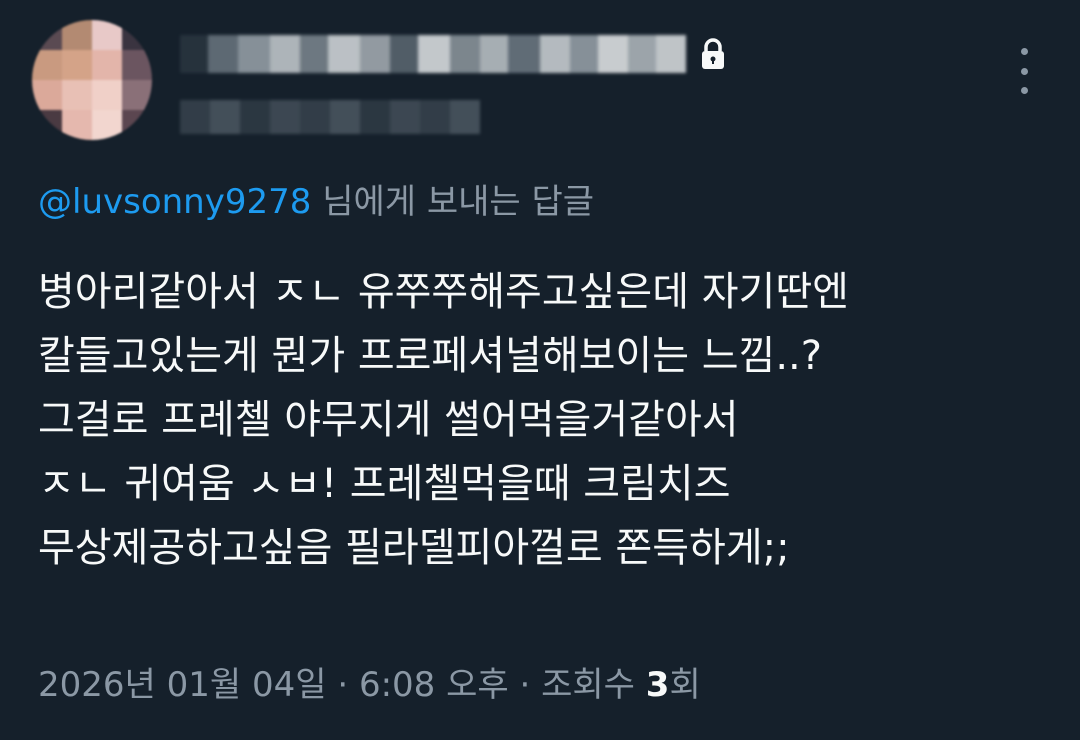  What do you see at coordinates (1024, 71) in the screenshot?
I see `more-vertical-icon` at bounding box center [1024, 71].